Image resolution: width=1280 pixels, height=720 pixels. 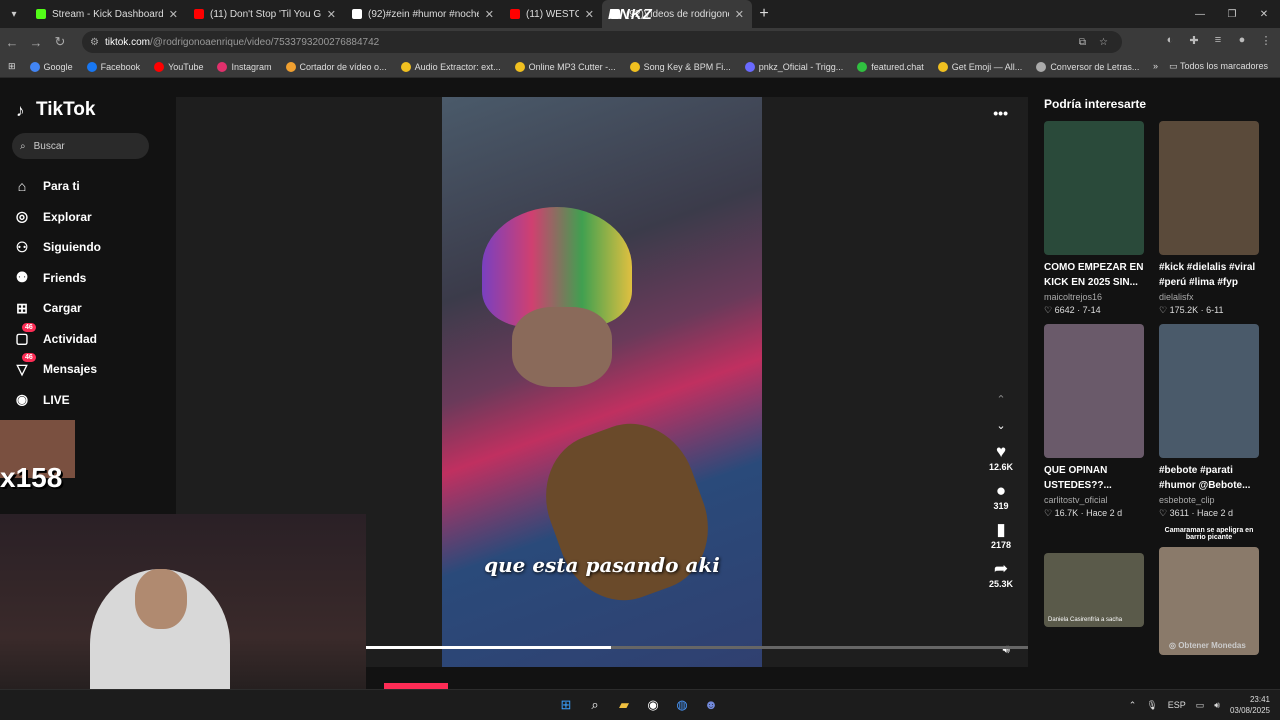 What do you see at coordinates (1001, 400) in the screenshot?
I see `previous-video-icon: ⌃` at bounding box center [1001, 400].